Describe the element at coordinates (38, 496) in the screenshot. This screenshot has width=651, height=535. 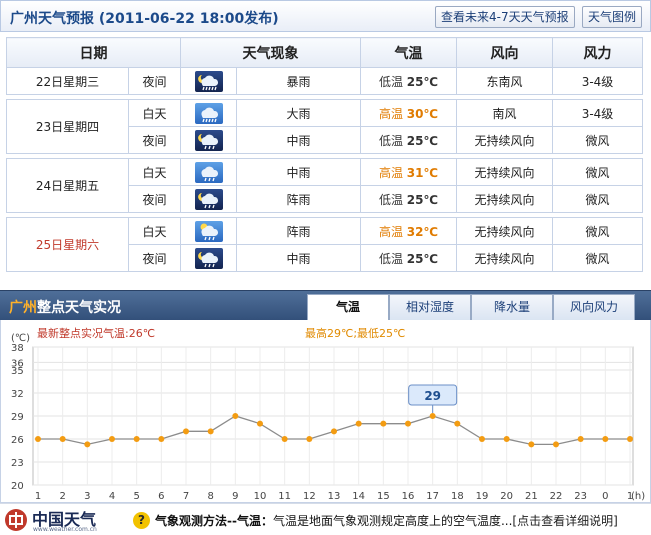
I see `x-tick-label: 1` at that location.